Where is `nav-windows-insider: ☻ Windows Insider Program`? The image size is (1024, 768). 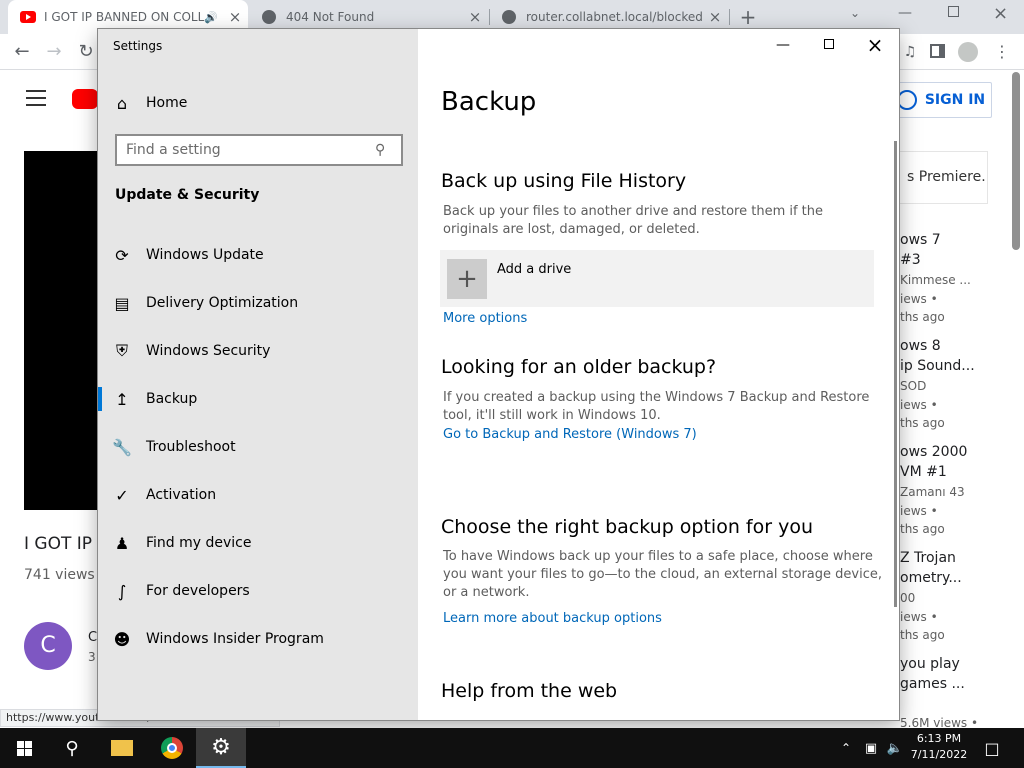
nav-windows-insider: ☻ Windows Insider Program is located at coordinates (258, 639).